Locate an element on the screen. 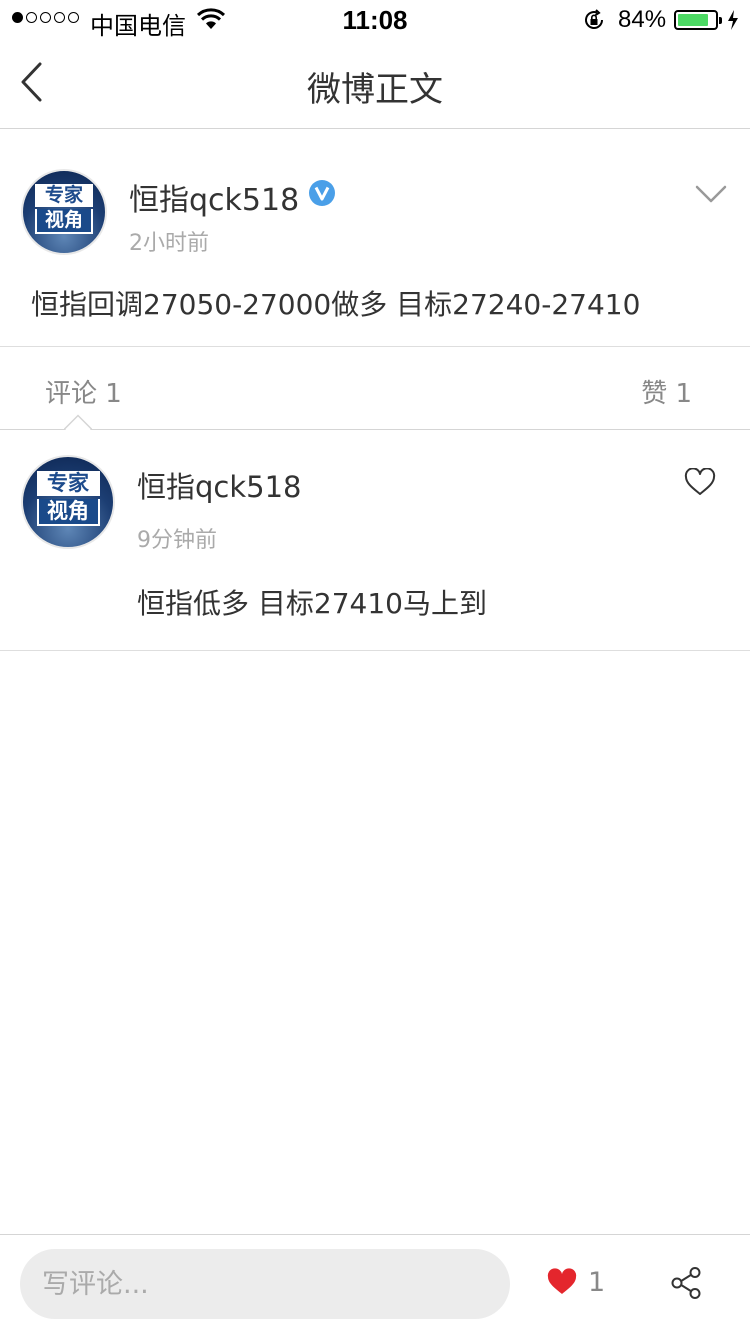 This screenshot has width=750, height=1334. page-title: 微博正文 is located at coordinates (375, 90).